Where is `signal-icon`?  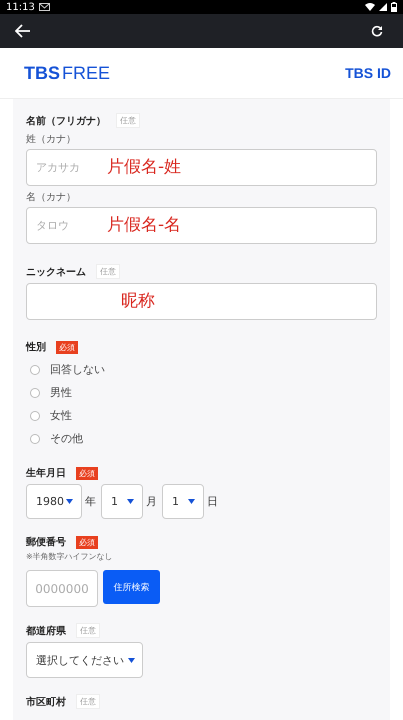 signal-icon is located at coordinates (383, 7).